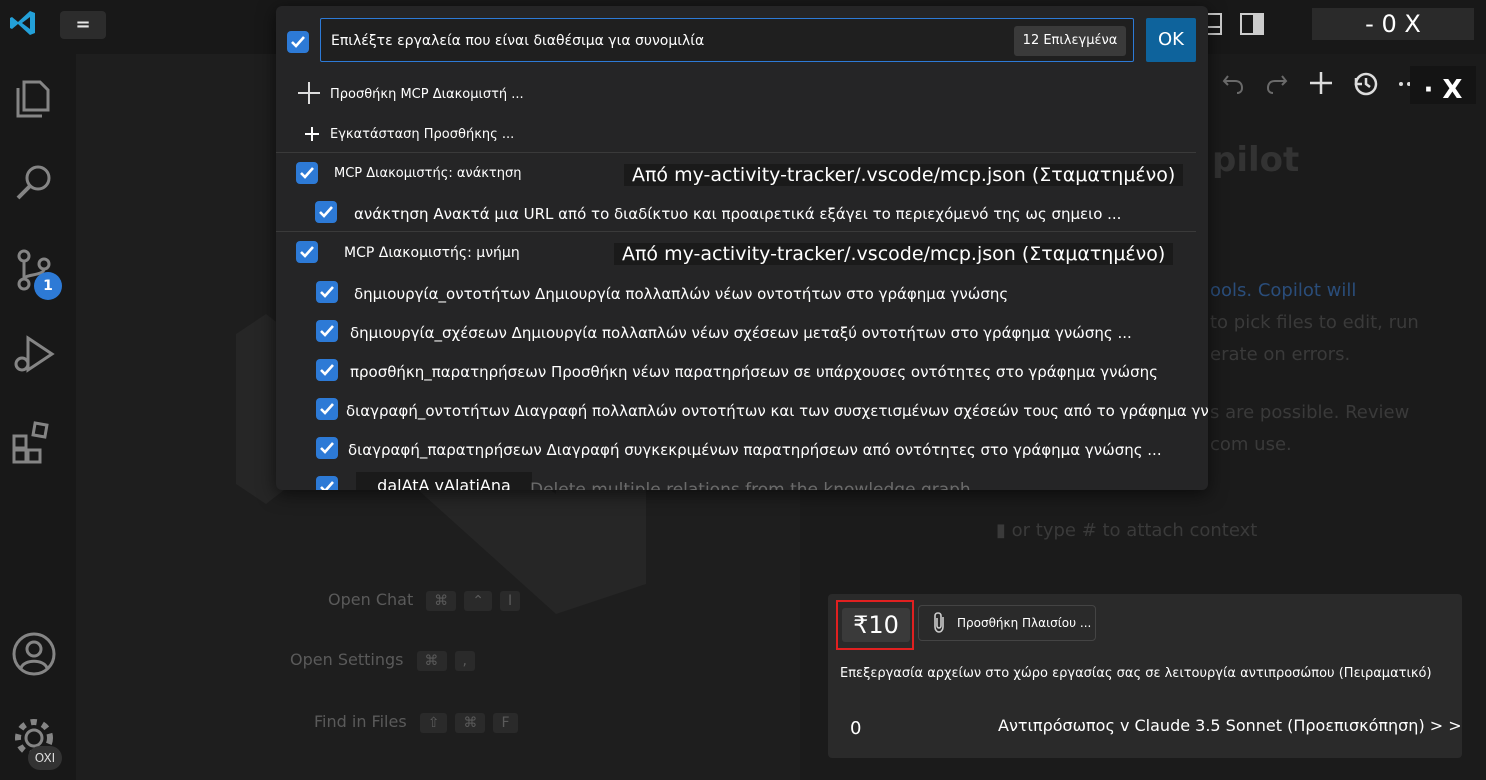 The image size is (1486, 780). I want to click on chat-toolbar, so click(1321, 83).